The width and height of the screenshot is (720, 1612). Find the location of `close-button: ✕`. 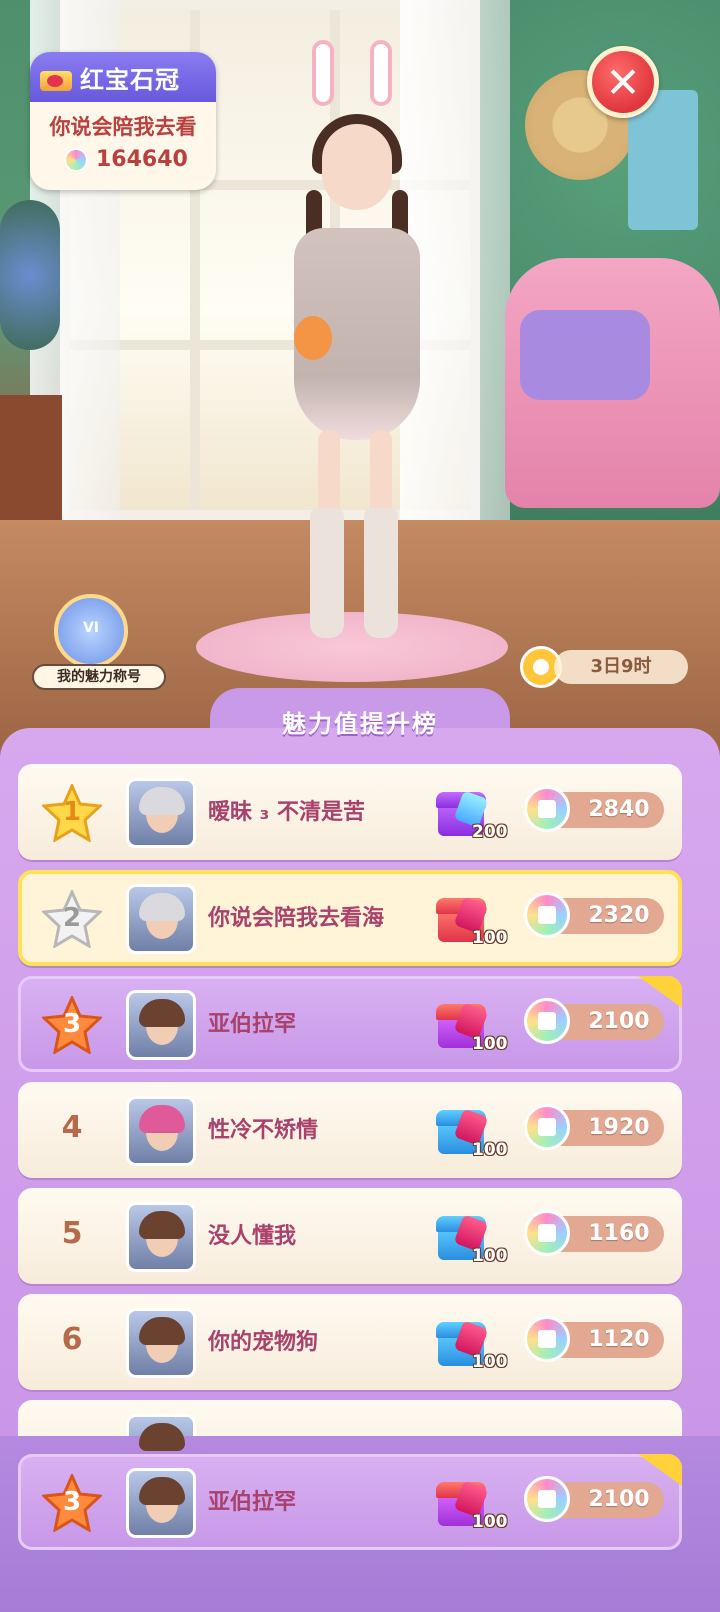

close-button: ✕ is located at coordinates (623, 82).